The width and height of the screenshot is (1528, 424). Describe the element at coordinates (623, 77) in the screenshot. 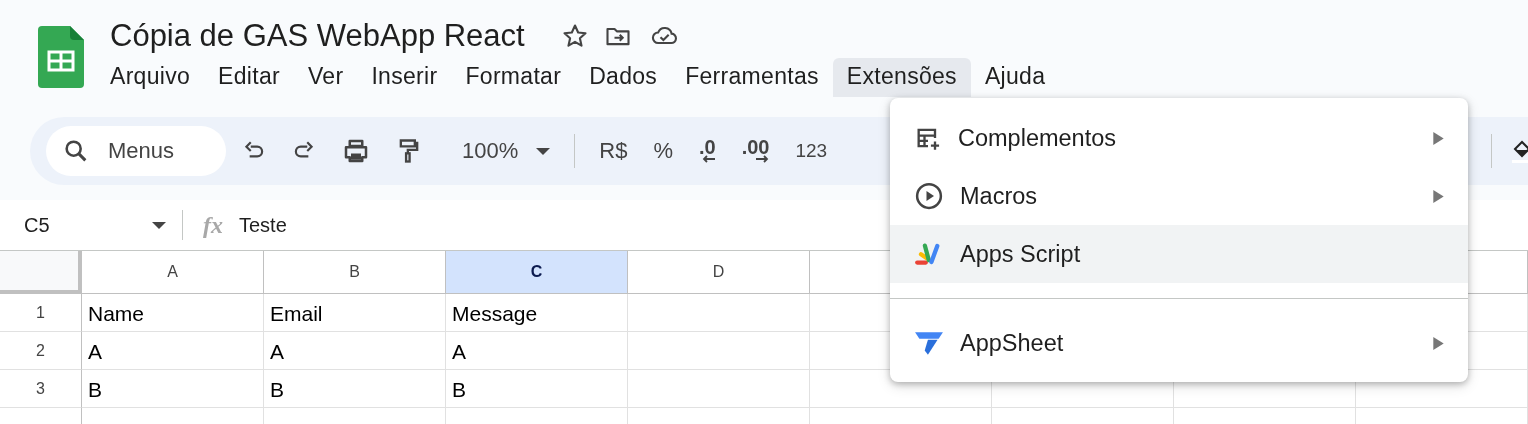

I see `menu-item: Dados` at that location.